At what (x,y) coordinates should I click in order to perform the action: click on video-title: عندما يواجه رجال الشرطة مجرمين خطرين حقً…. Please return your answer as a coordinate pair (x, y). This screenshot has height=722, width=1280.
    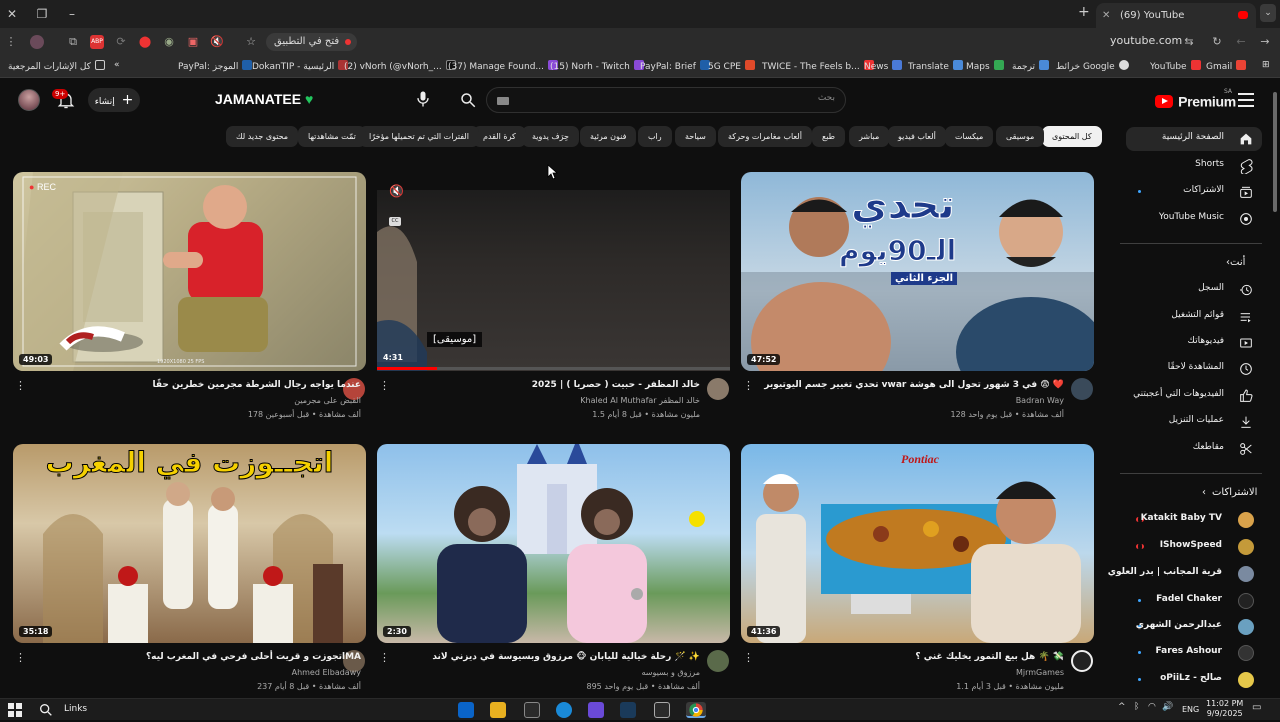
    Looking at the image, I should click on (256, 385).